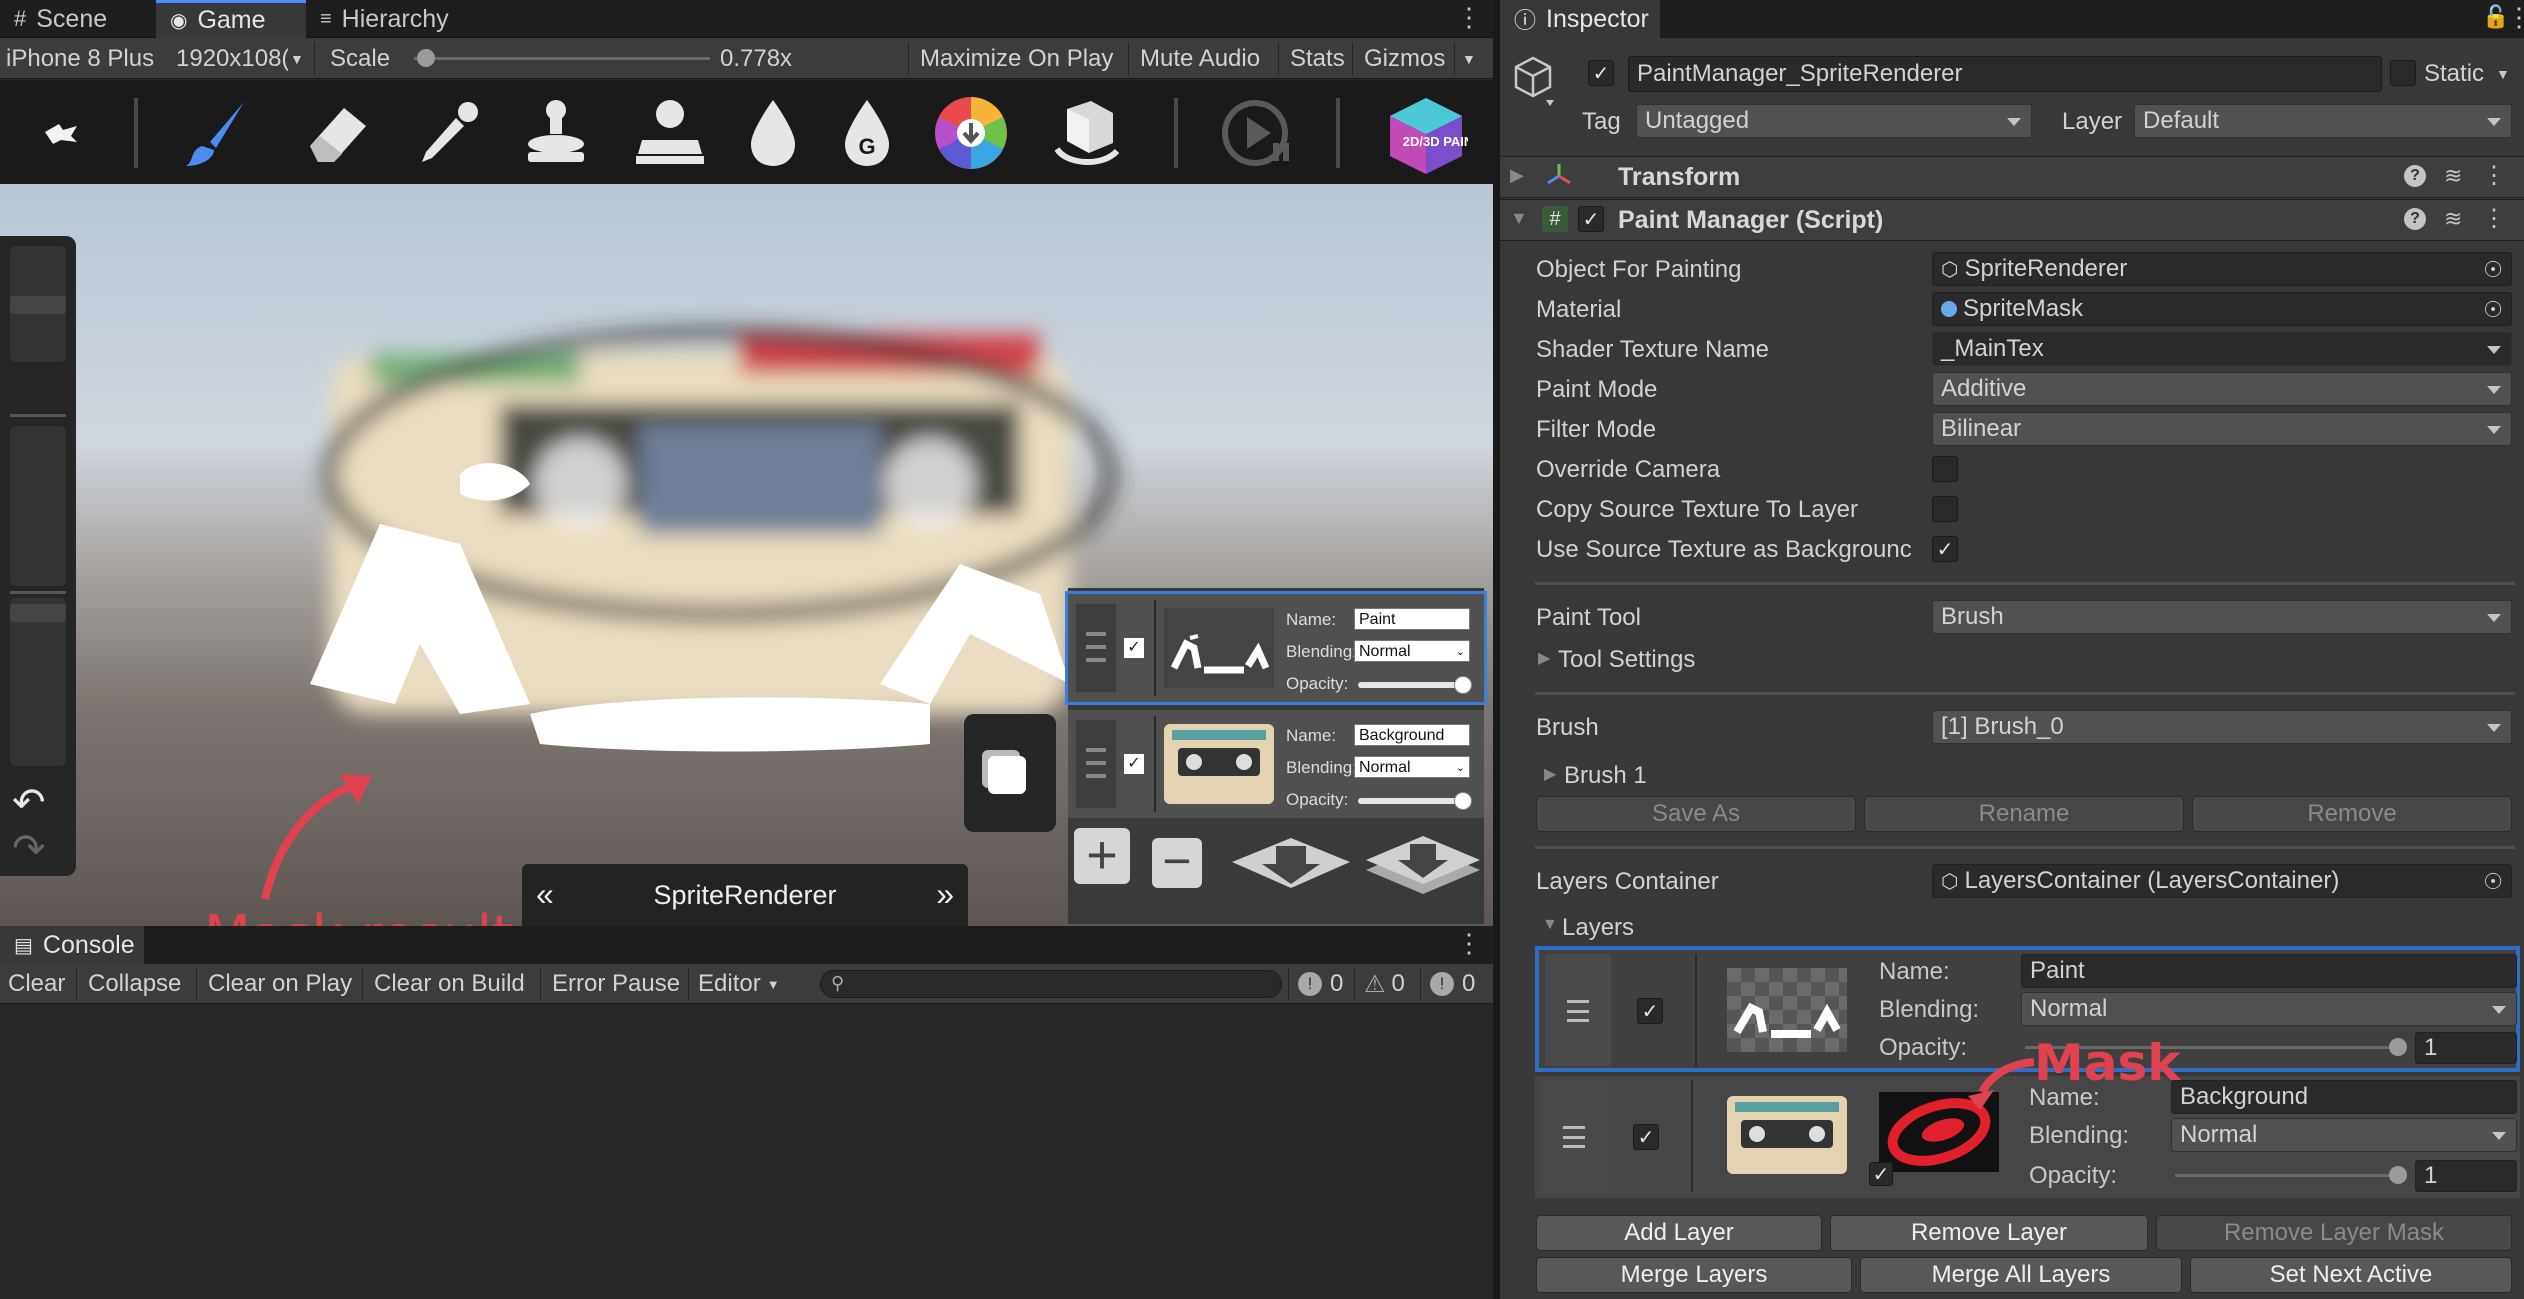 The width and height of the screenshot is (2524, 1299). Describe the element at coordinates (1834, 121) in the screenshot. I see `tag-dropdown: Untagged` at that location.